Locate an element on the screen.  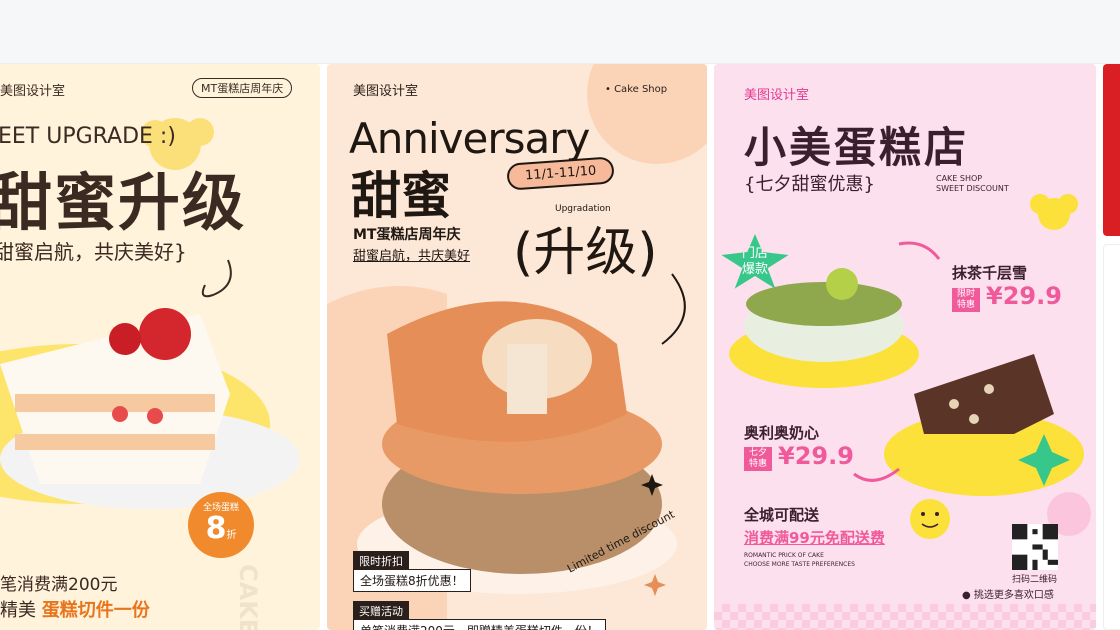
shengji-heading: (升级) is located at coordinates (585, 253).